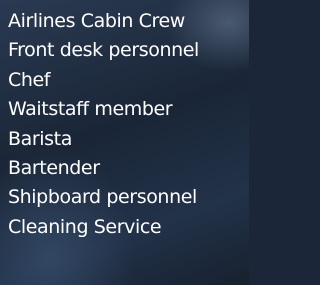 The width and height of the screenshot is (320, 285). Describe the element at coordinates (124, 168) in the screenshot. I see `job-item-bartender: Bartender` at that location.